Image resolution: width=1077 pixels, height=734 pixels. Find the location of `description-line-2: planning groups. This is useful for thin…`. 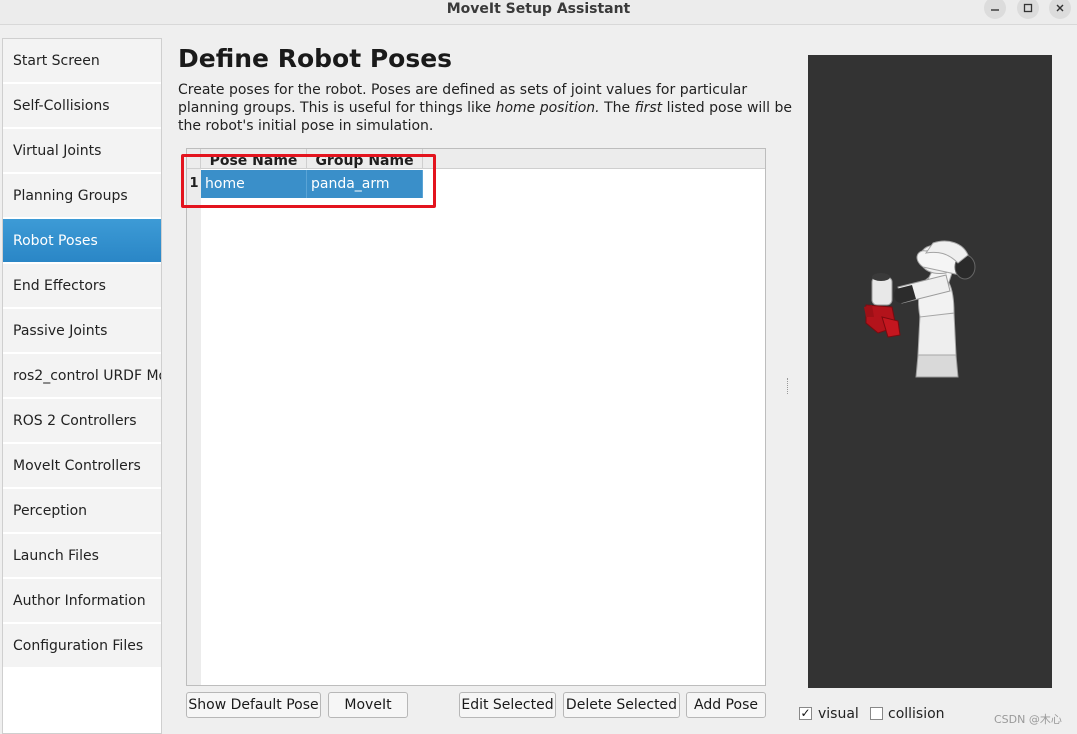

description-line-2: planning groups. This is useful for thin… is located at coordinates (485, 108).